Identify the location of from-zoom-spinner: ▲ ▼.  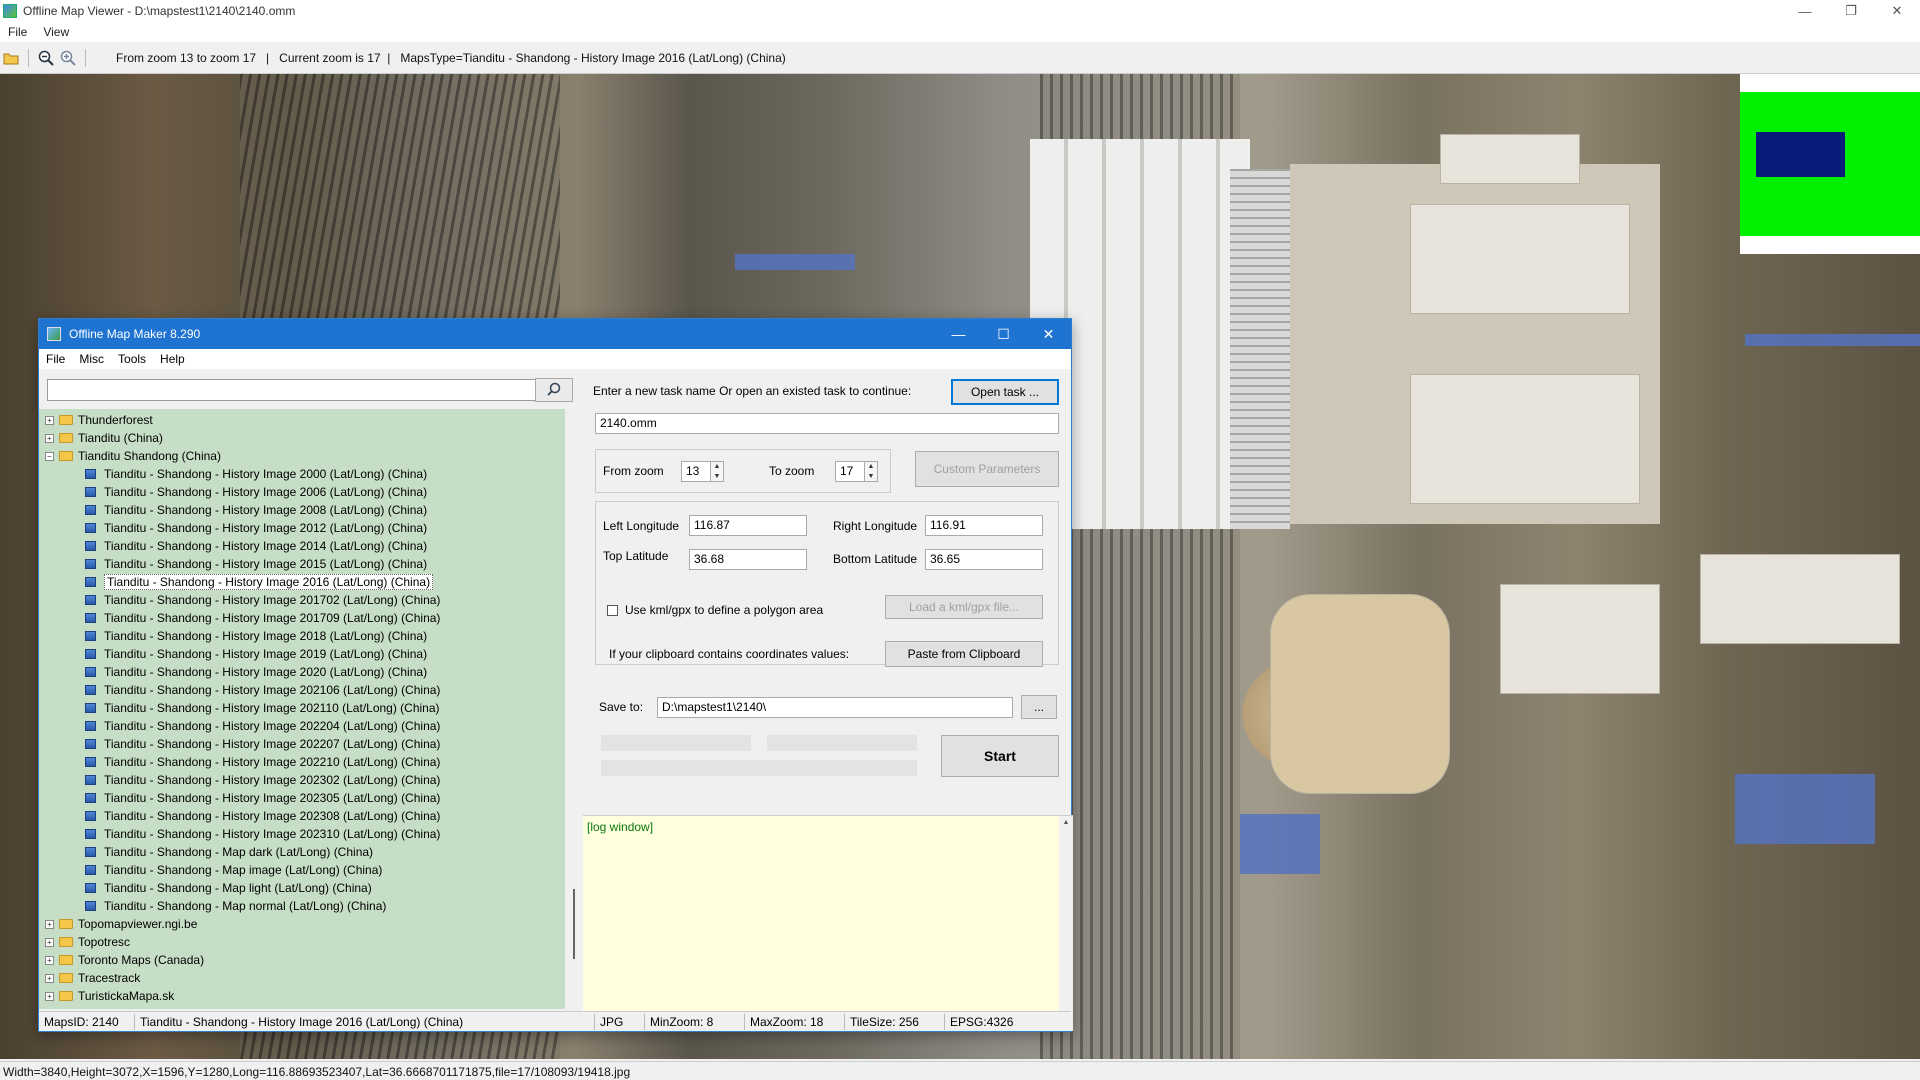
(717, 471).